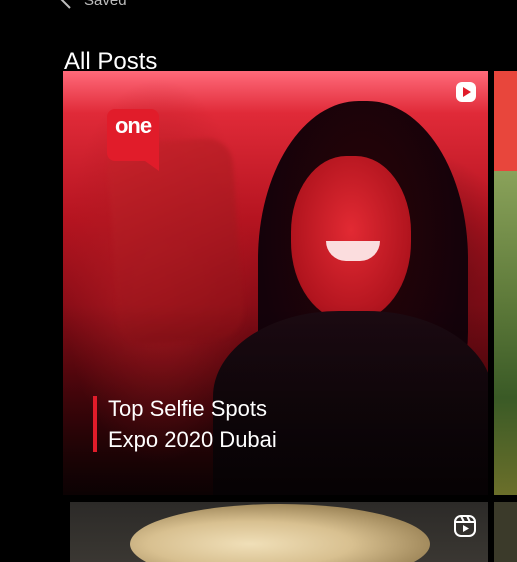  I want to click on brand-logo: one, so click(133, 140).